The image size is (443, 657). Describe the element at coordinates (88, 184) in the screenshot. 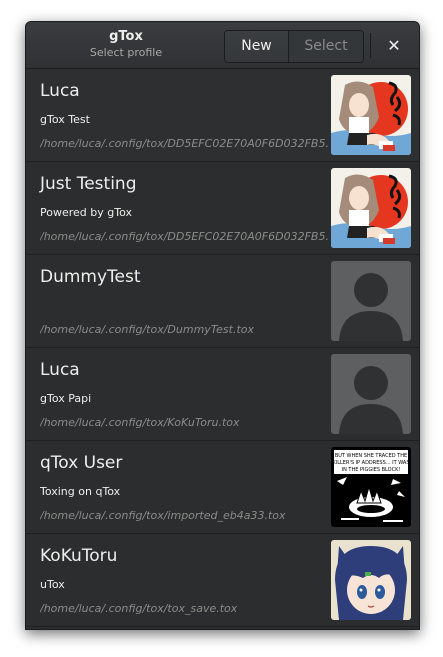

I see `profile-name: Just Testing` at that location.